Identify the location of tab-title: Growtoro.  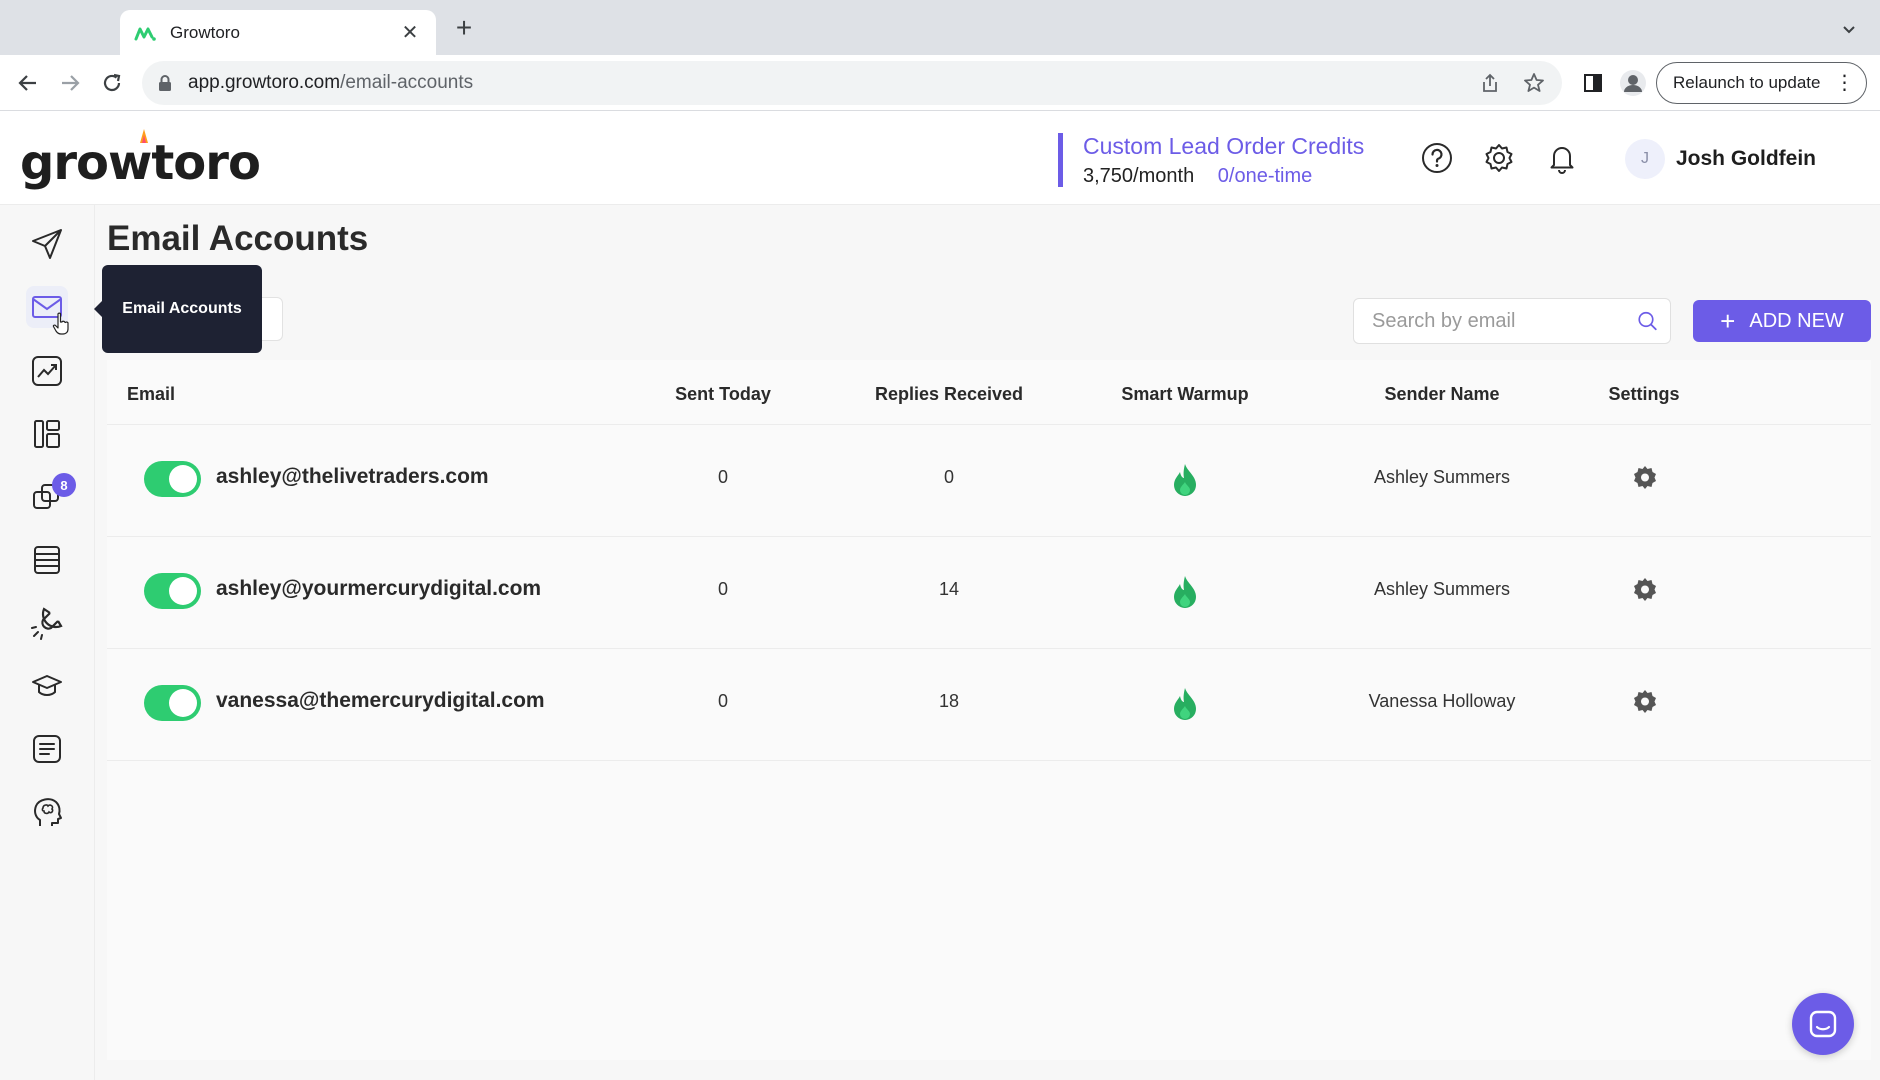
(205, 32).